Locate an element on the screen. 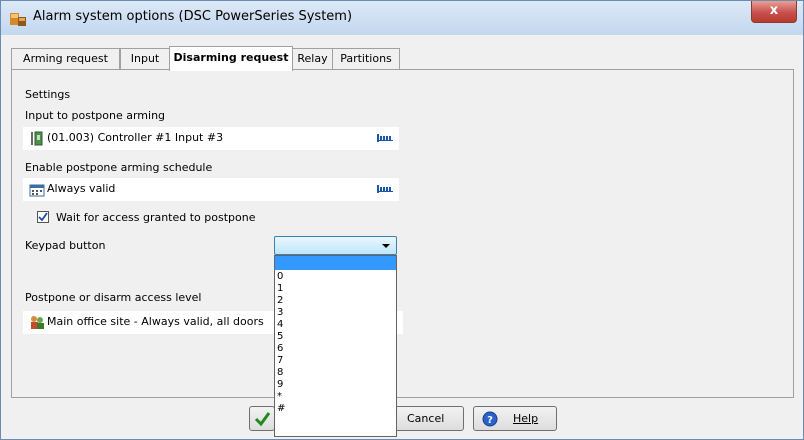 This screenshot has width=804, height=440. dropdown-option: * is located at coordinates (279, 397).